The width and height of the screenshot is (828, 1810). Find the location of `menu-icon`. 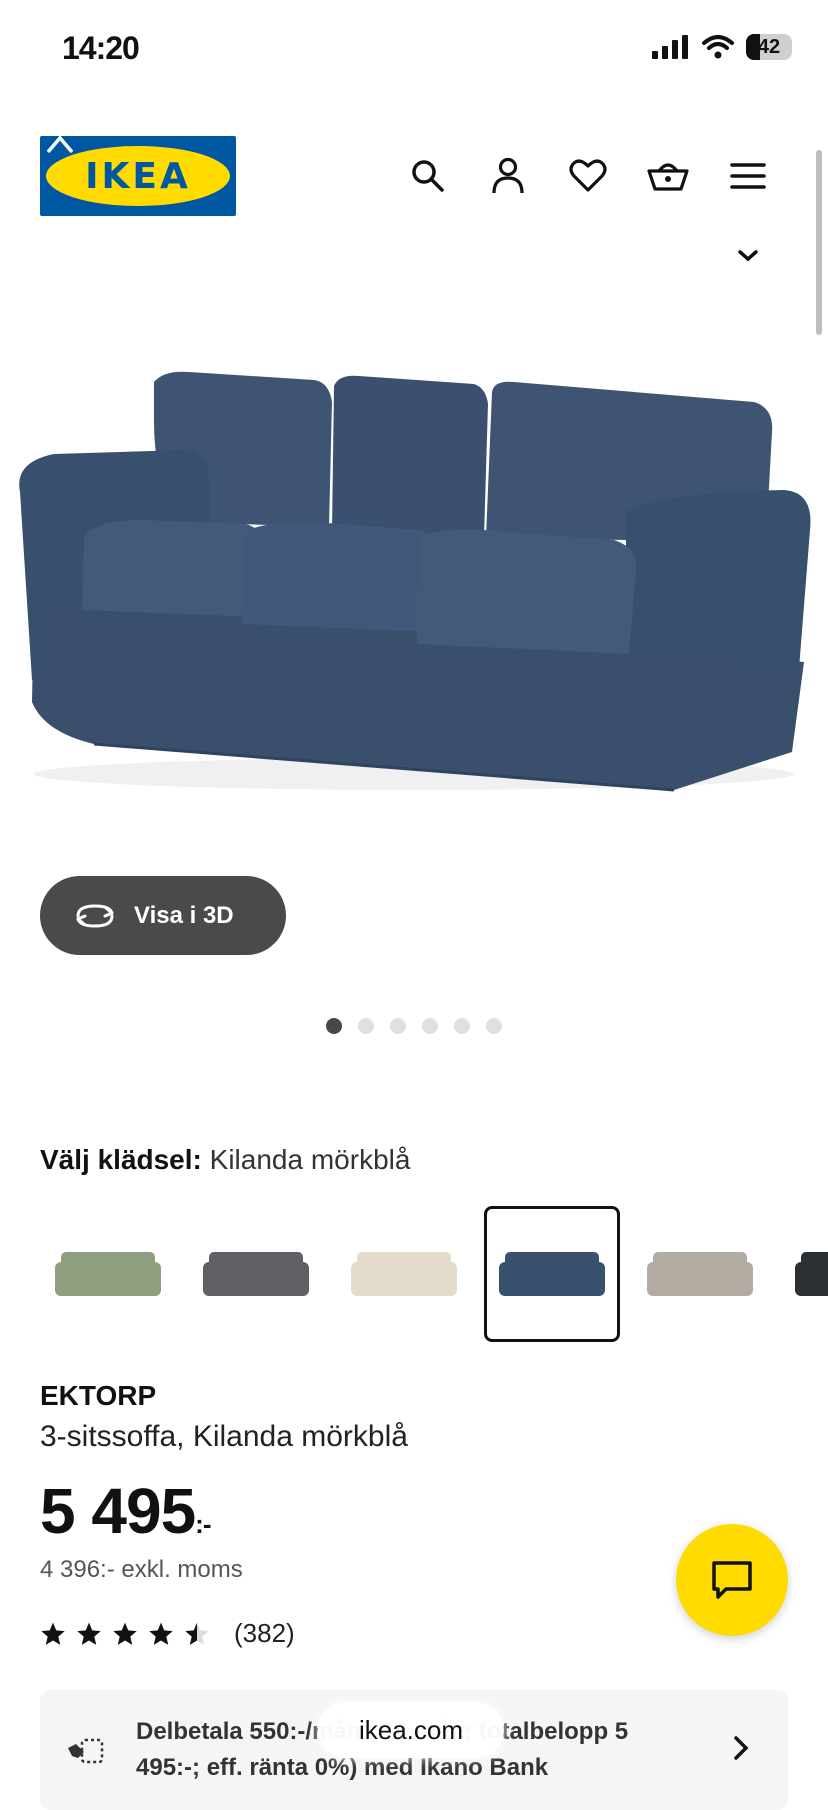

menu-icon is located at coordinates (748, 176).